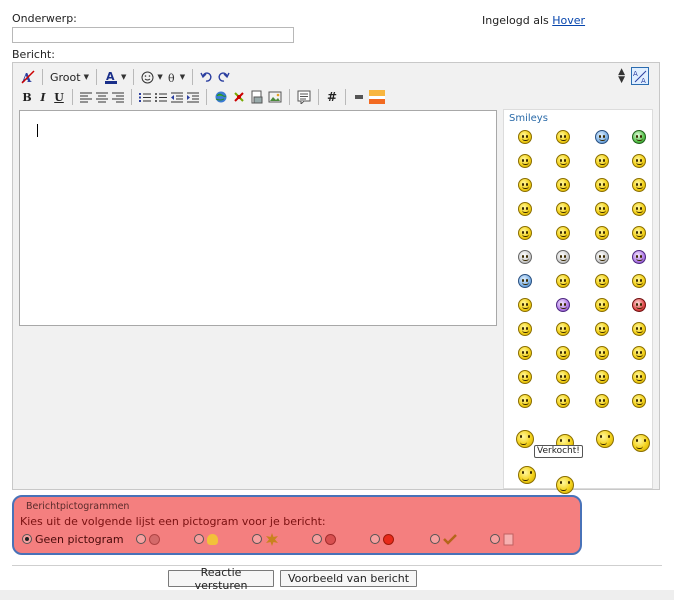 This screenshot has width=674, height=600. I want to click on preview-button: Voorbeeld van bericht, so click(348, 578).